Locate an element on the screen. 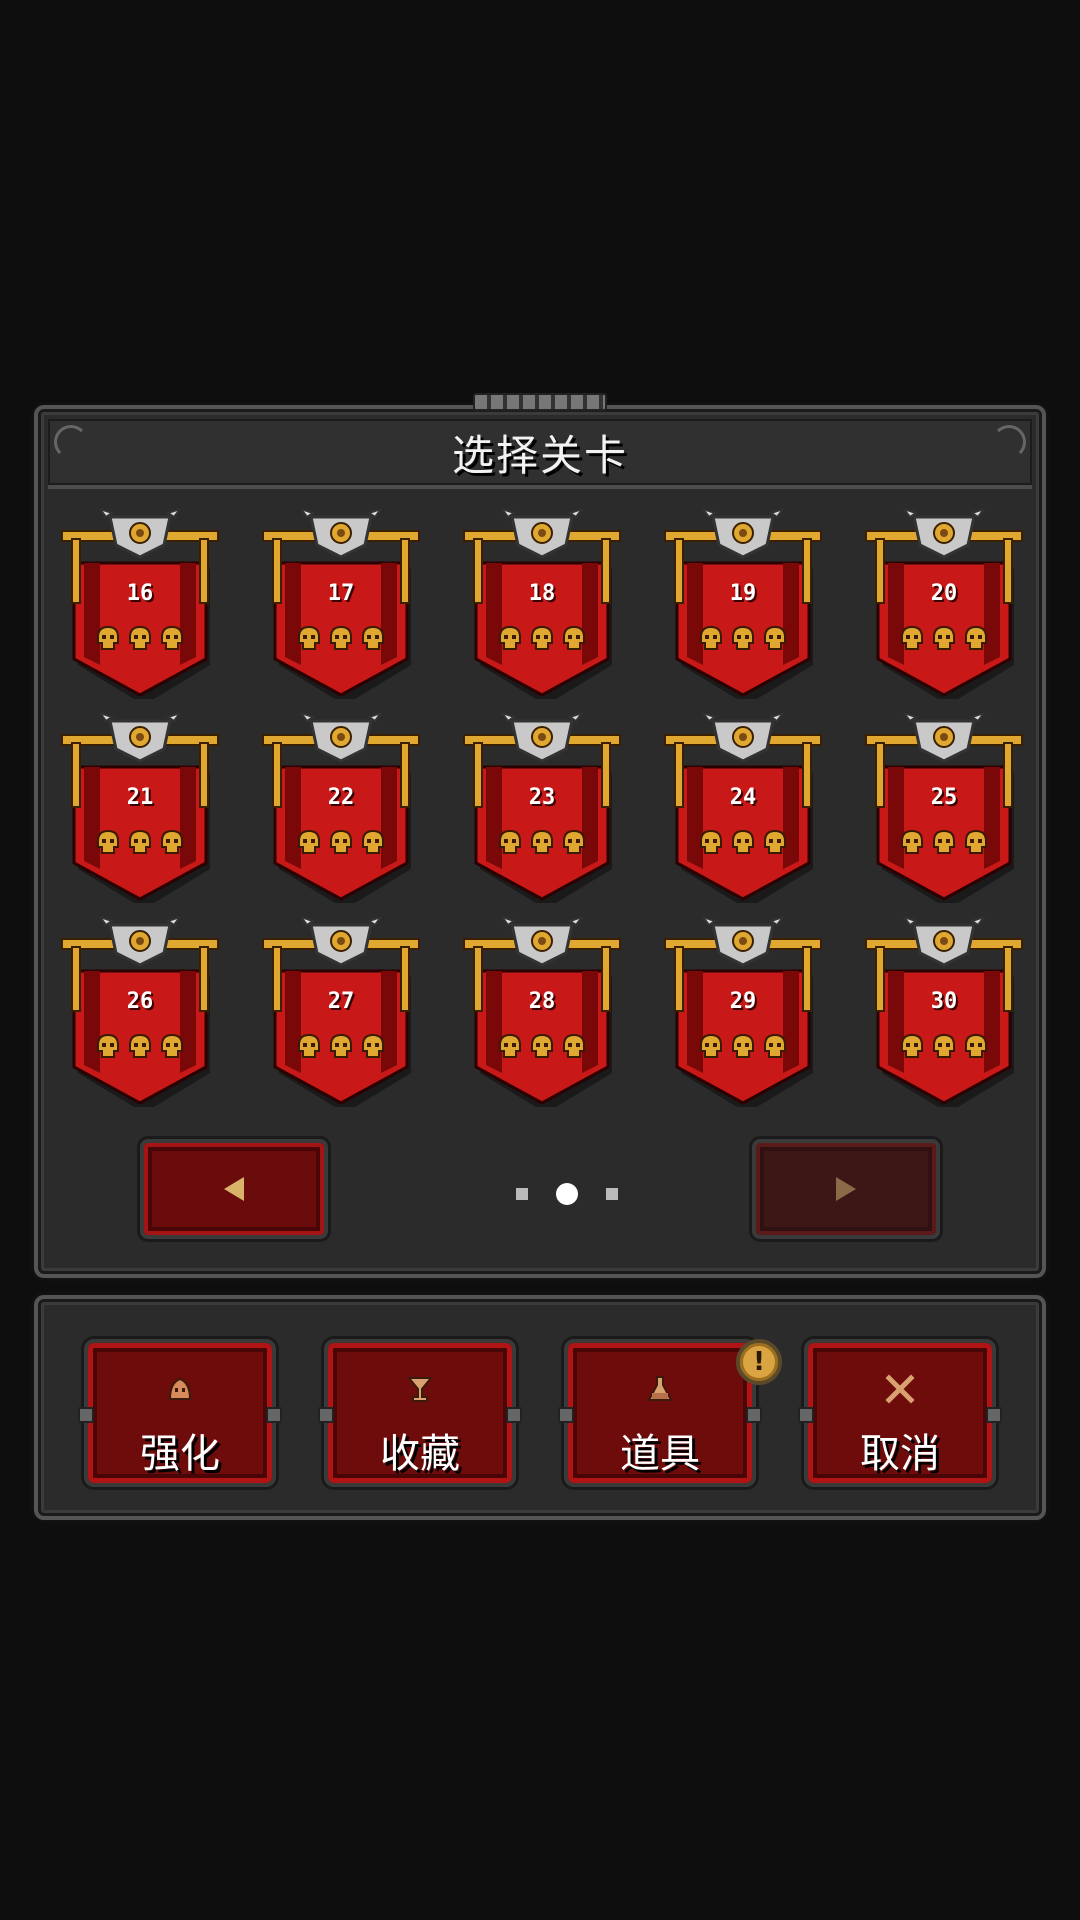 The width and height of the screenshot is (1080, 1920). slime-icon is located at coordinates (180, 1388).